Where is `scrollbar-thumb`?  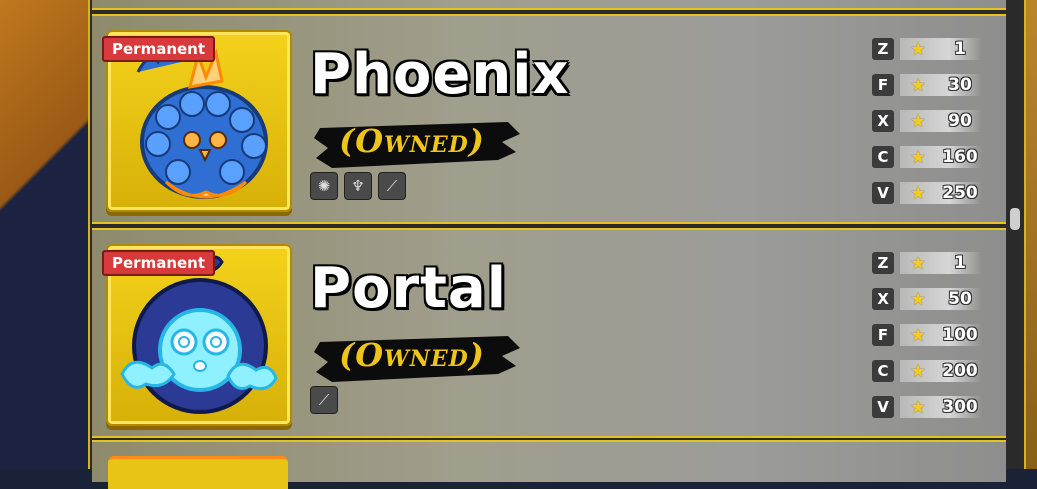
scrollbar-thumb is located at coordinates (1015, 219).